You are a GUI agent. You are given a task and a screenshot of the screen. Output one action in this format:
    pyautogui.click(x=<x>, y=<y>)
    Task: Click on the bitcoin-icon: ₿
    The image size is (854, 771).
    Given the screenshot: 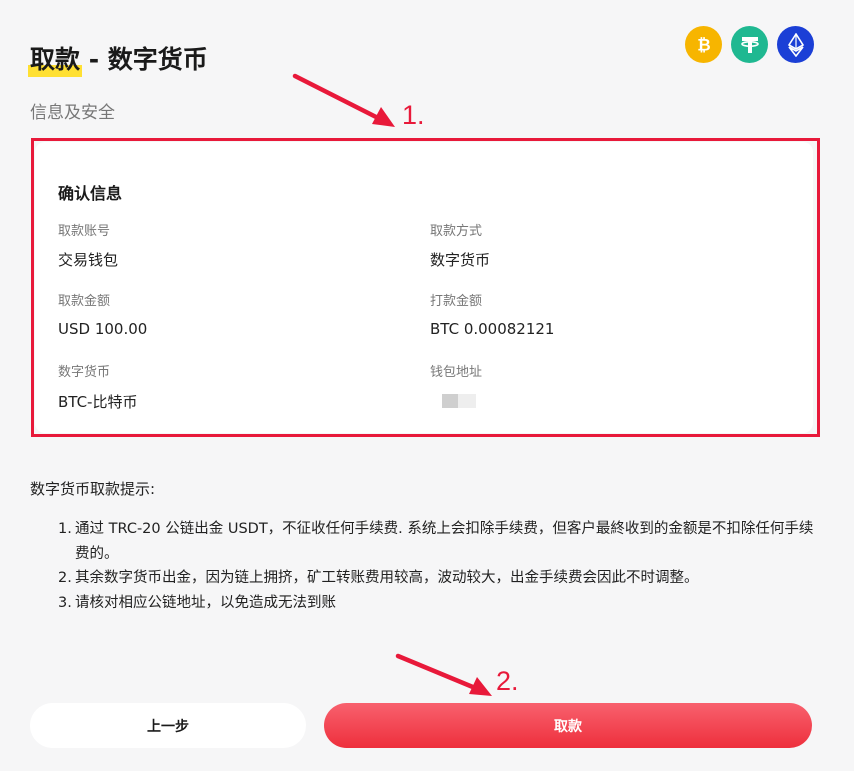 What is the action you would take?
    pyautogui.click(x=703, y=44)
    